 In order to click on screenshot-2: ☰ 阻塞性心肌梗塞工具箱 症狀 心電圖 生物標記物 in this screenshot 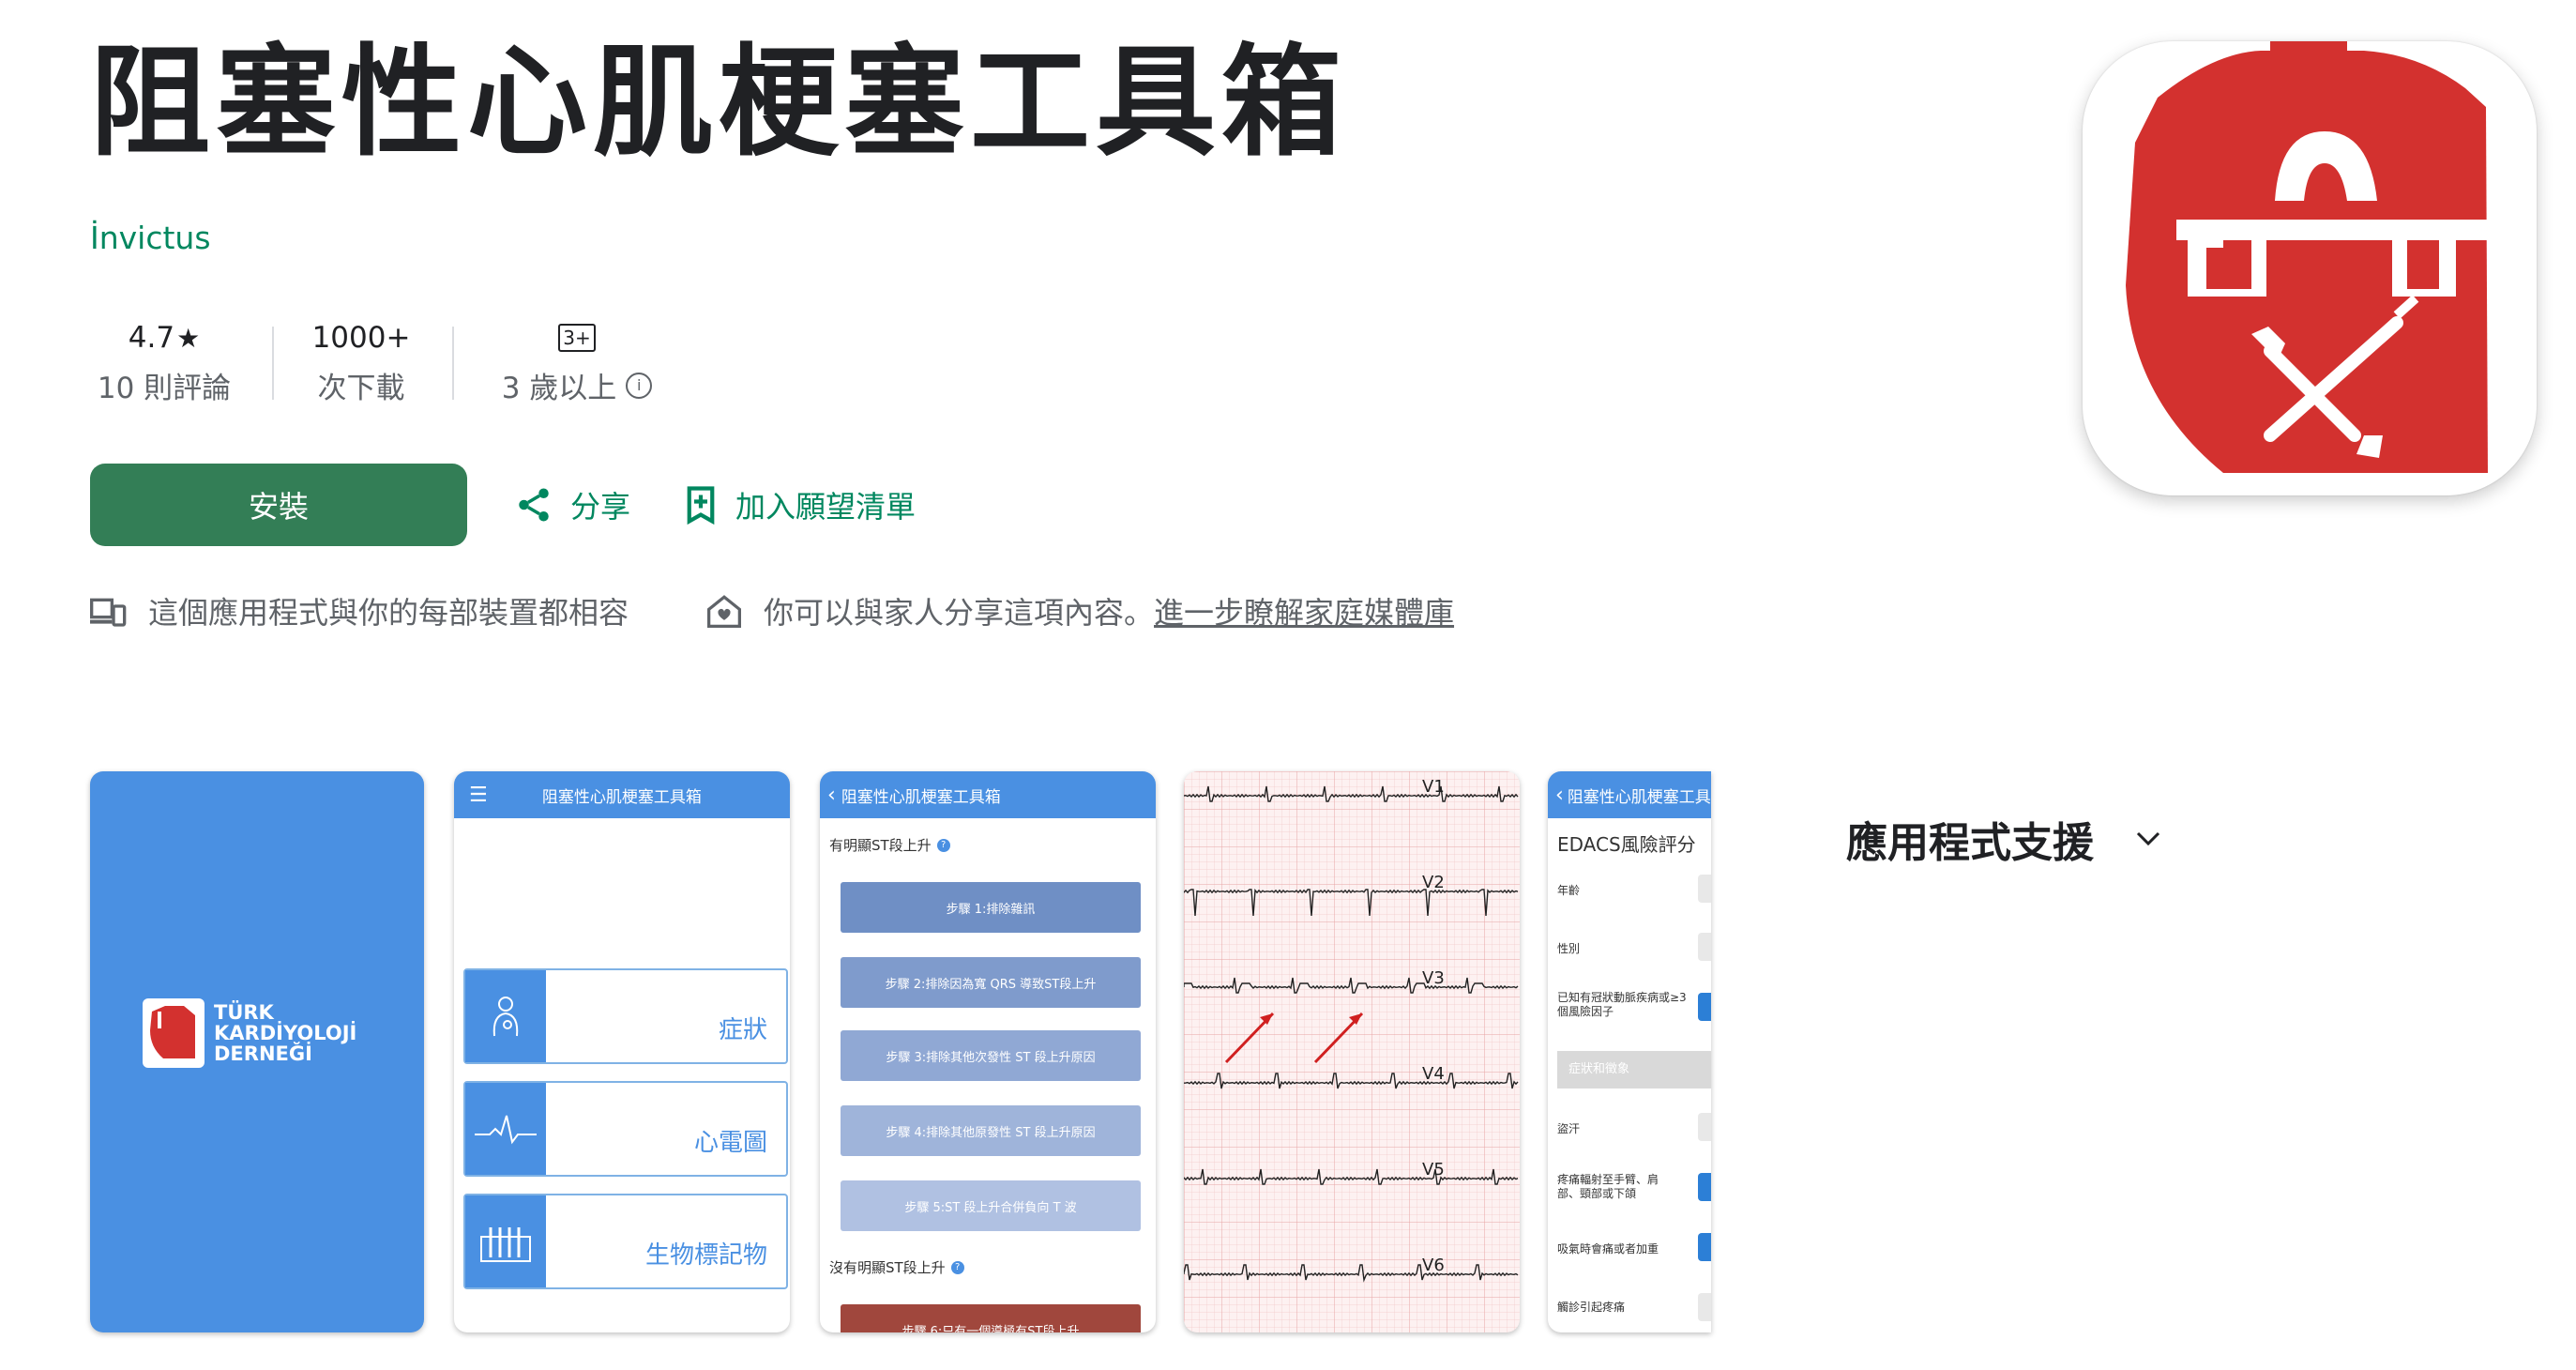, I will do `click(622, 1051)`.